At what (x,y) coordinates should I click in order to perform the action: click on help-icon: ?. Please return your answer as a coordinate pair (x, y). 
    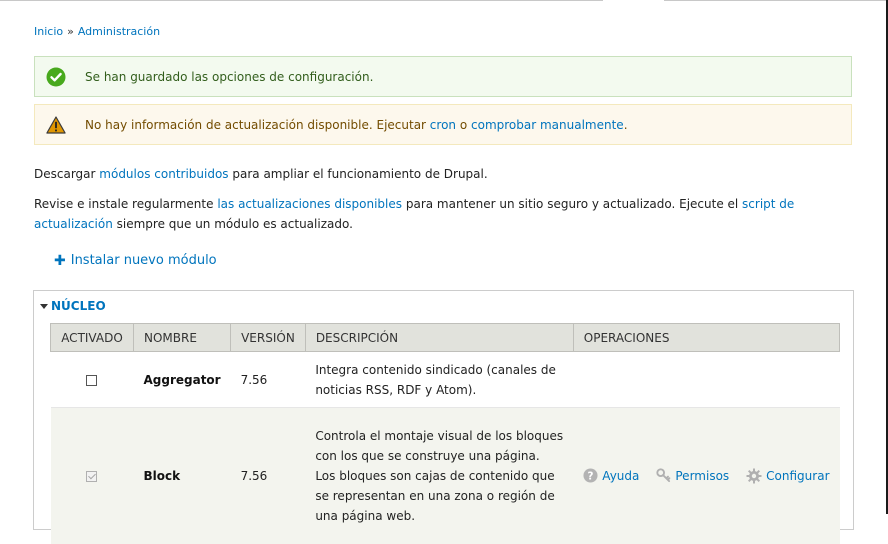
    Looking at the image, I should click on (590, 475).